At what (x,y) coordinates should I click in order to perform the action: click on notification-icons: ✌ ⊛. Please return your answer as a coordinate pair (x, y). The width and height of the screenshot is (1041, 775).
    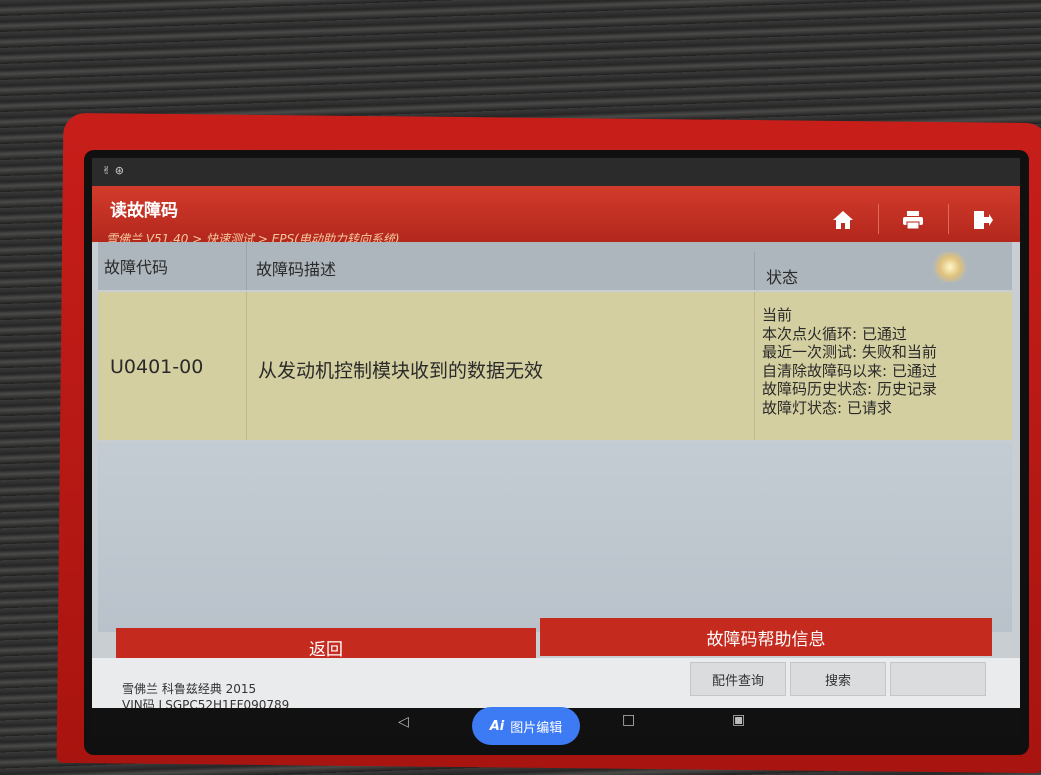
    Looking at the image, I should click on (113, 170).